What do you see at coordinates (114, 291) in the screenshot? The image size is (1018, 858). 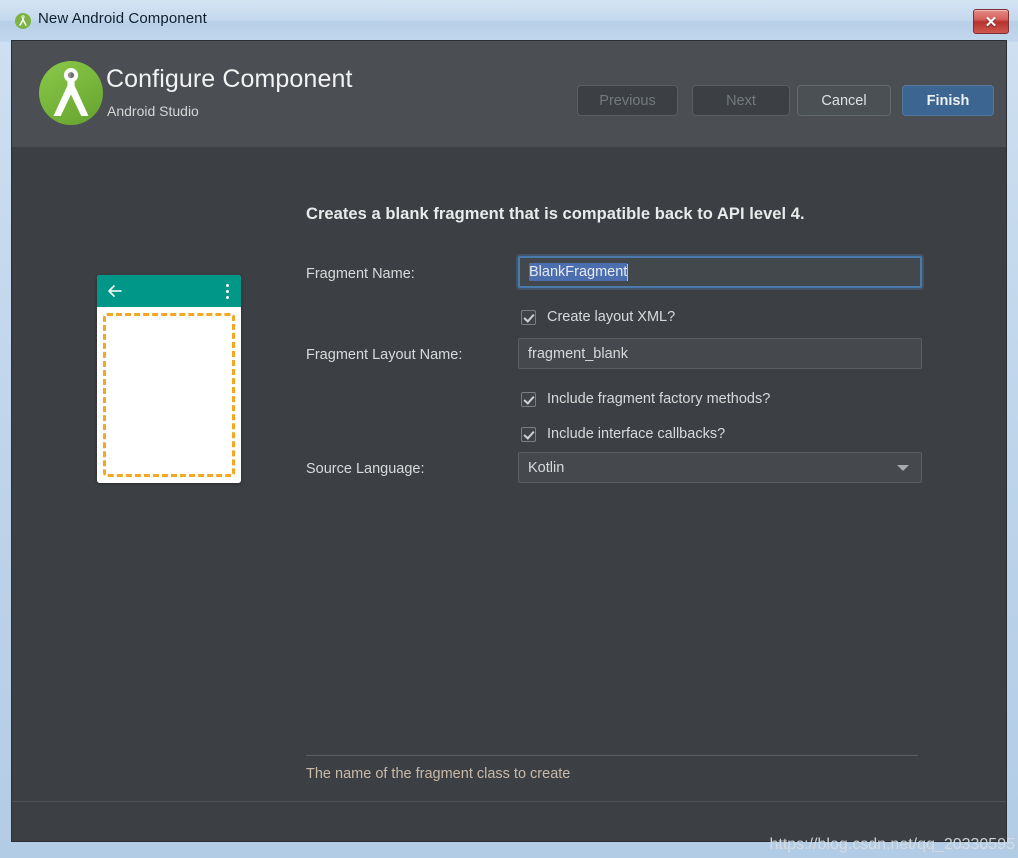 I see `back-arrow-icon` at bounding box center [114, 291].